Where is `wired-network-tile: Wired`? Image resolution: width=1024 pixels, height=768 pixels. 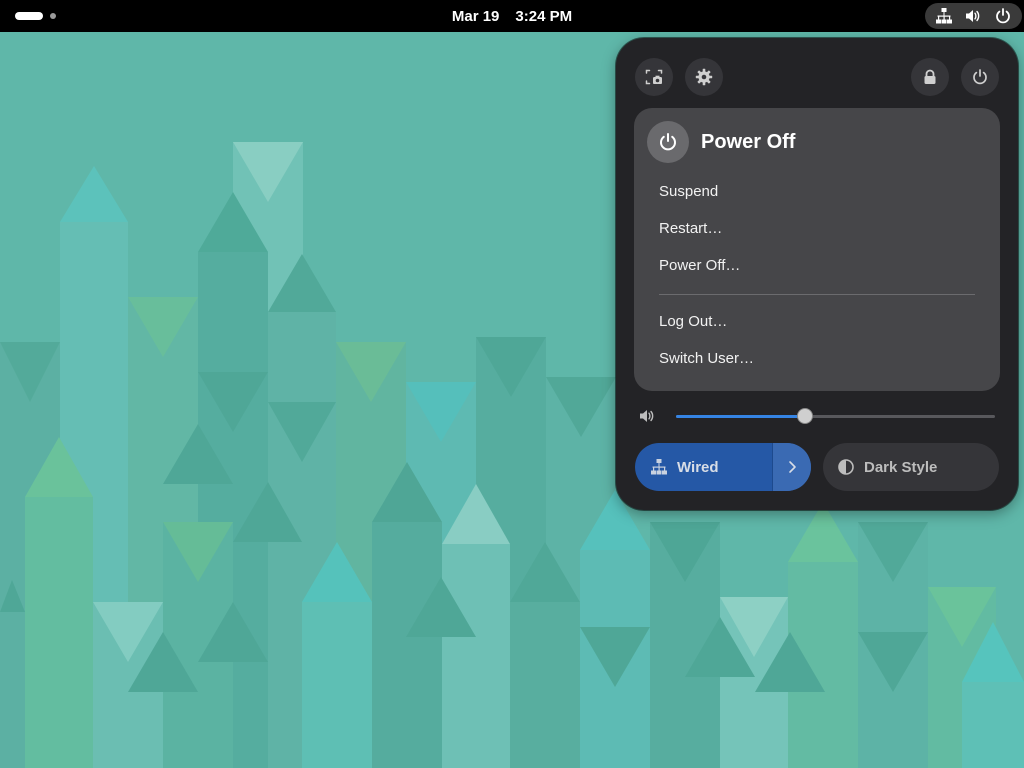 wired-network-tile: Wired is located at coordinates (723, 467).